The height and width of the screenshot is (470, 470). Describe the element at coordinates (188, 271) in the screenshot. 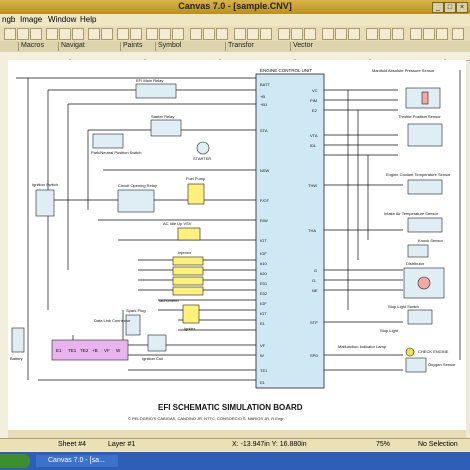

I see `injector-2-symbol` at that location.